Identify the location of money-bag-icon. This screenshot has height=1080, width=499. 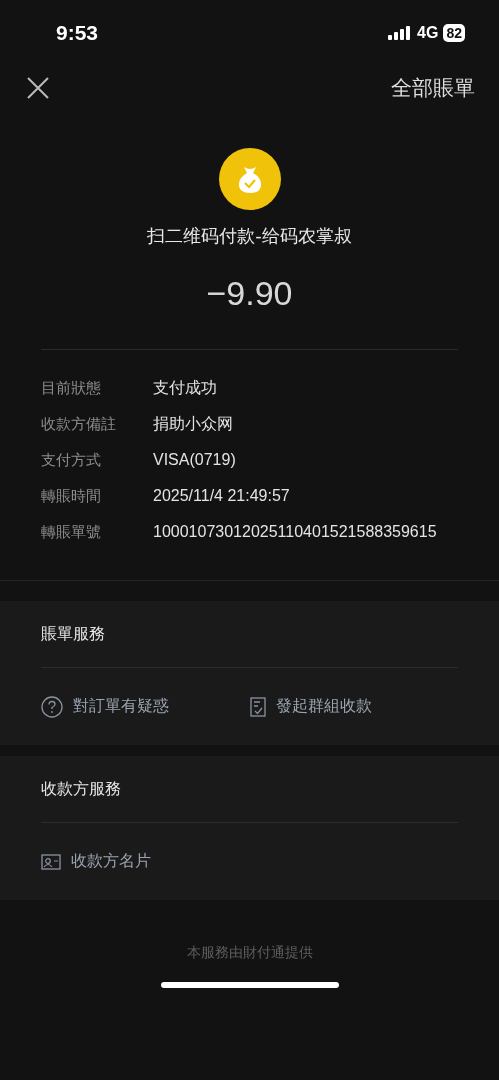
(249, 179).